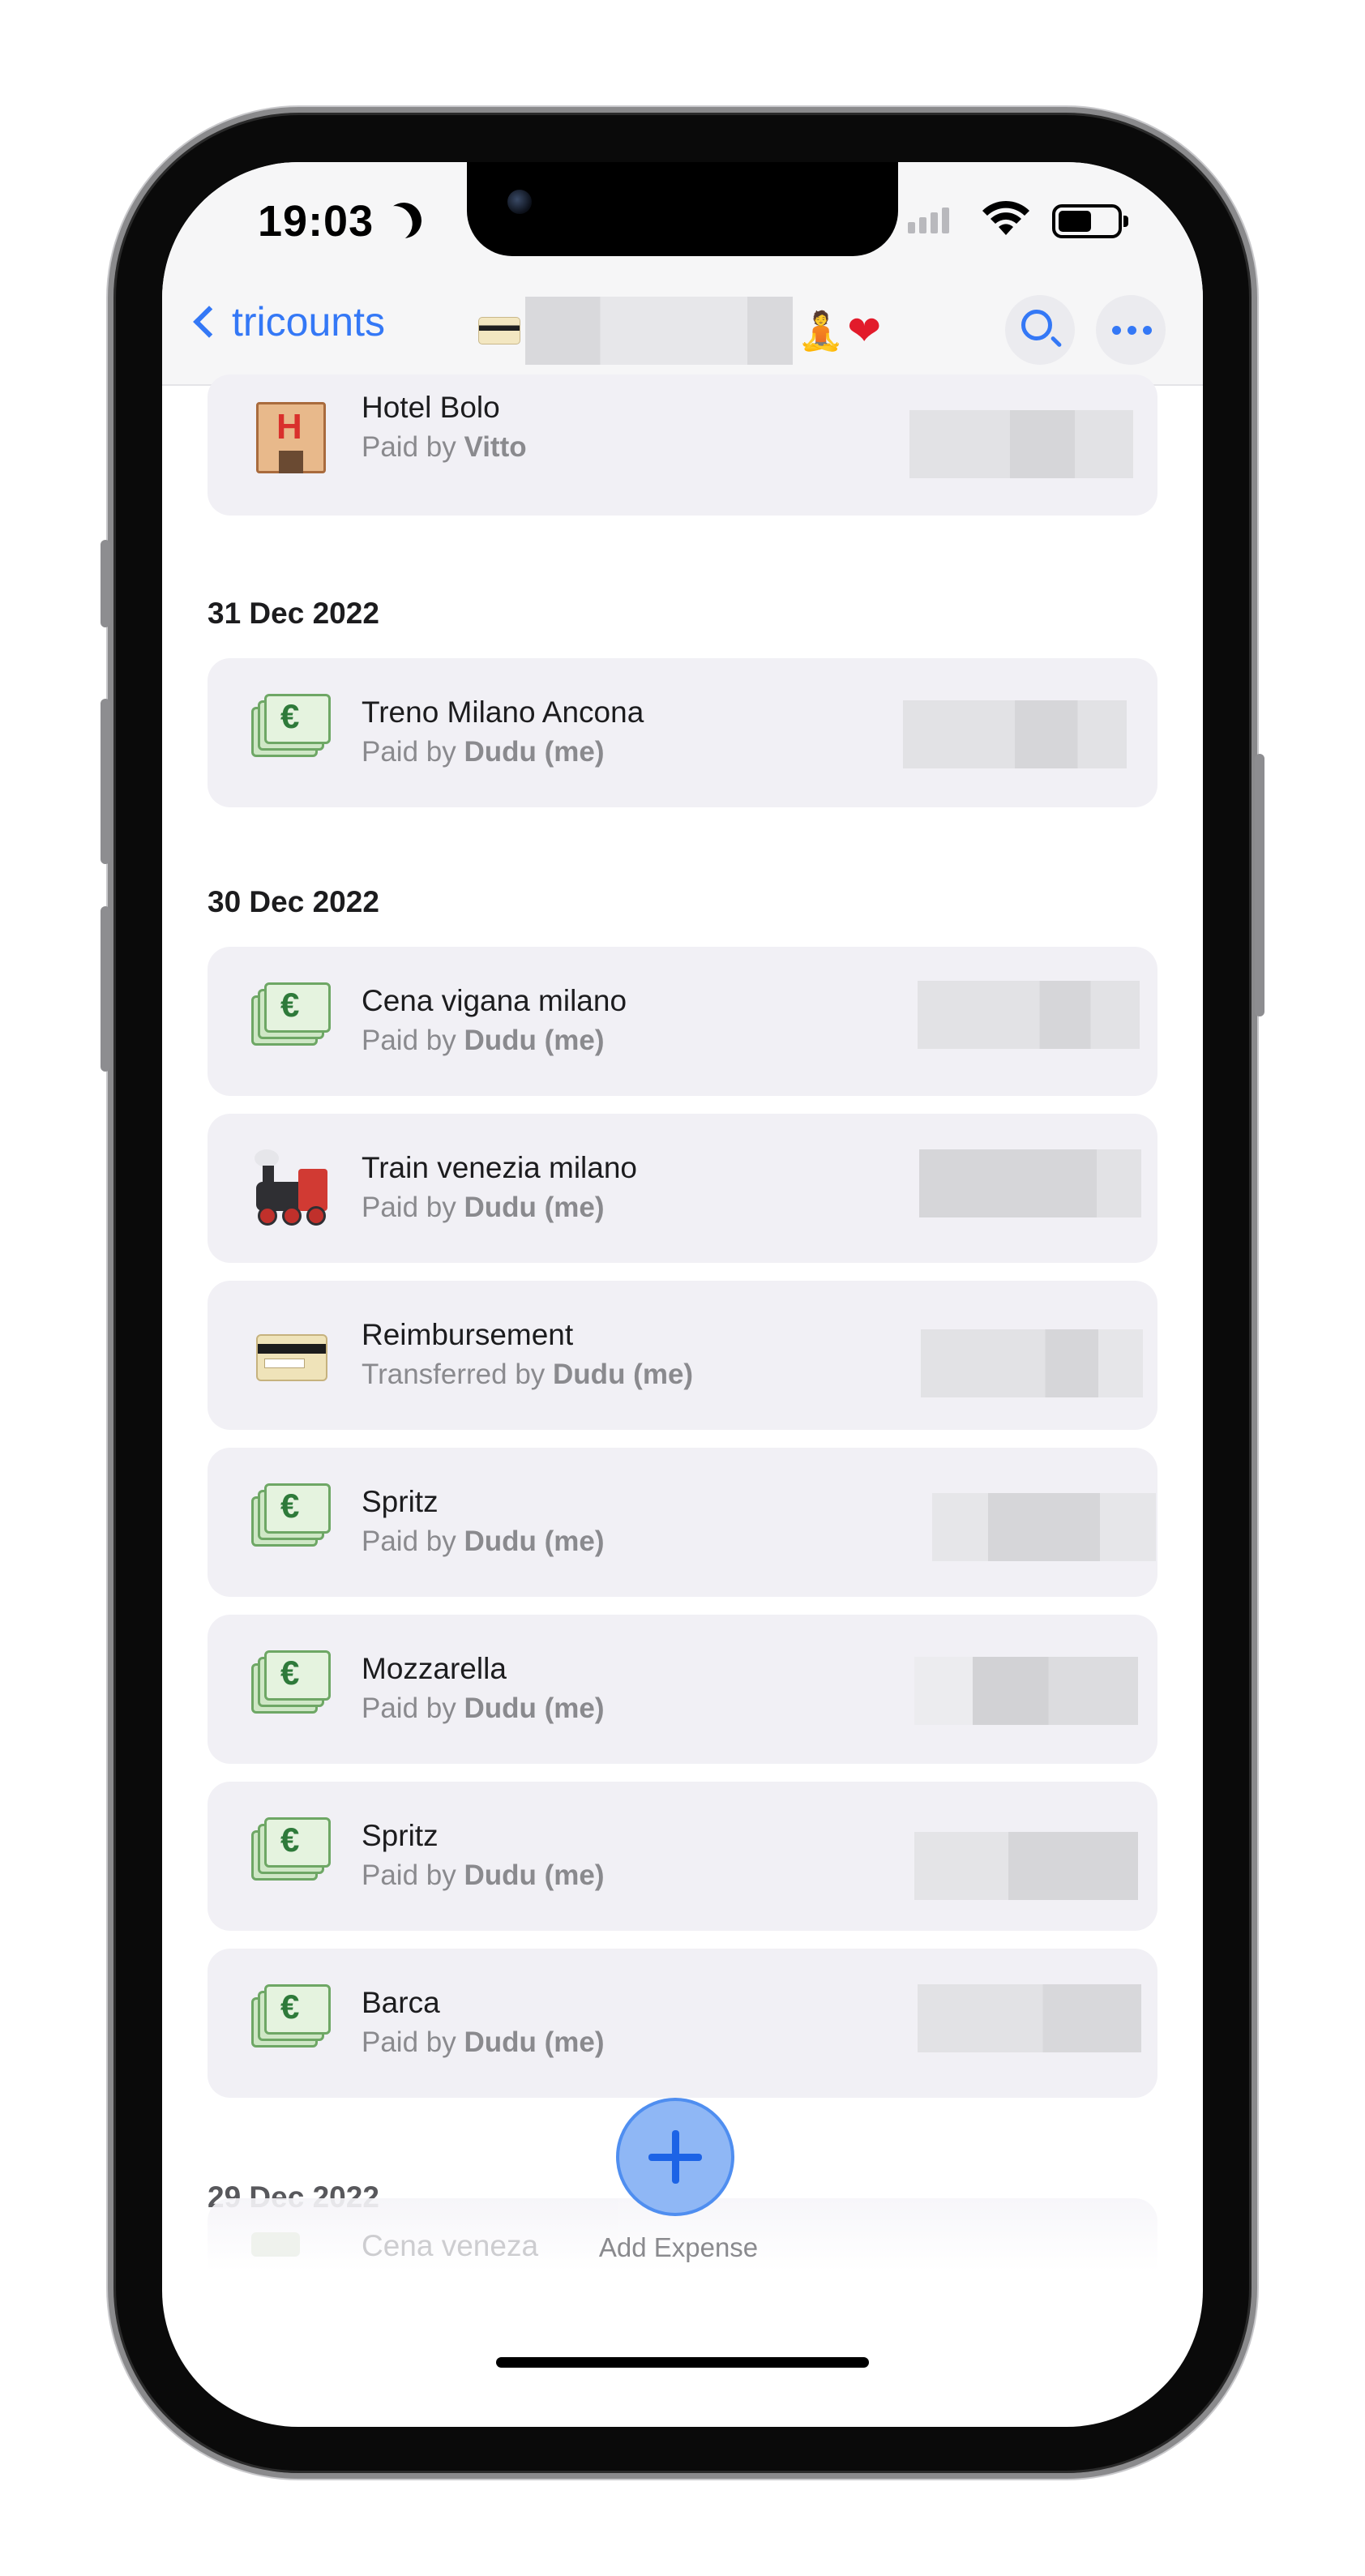 This screenshot has height=2576, width=1365. Describe the element at coordinates (929, 220) in the screenshot. I see `cellular-signal-icon` at that location.